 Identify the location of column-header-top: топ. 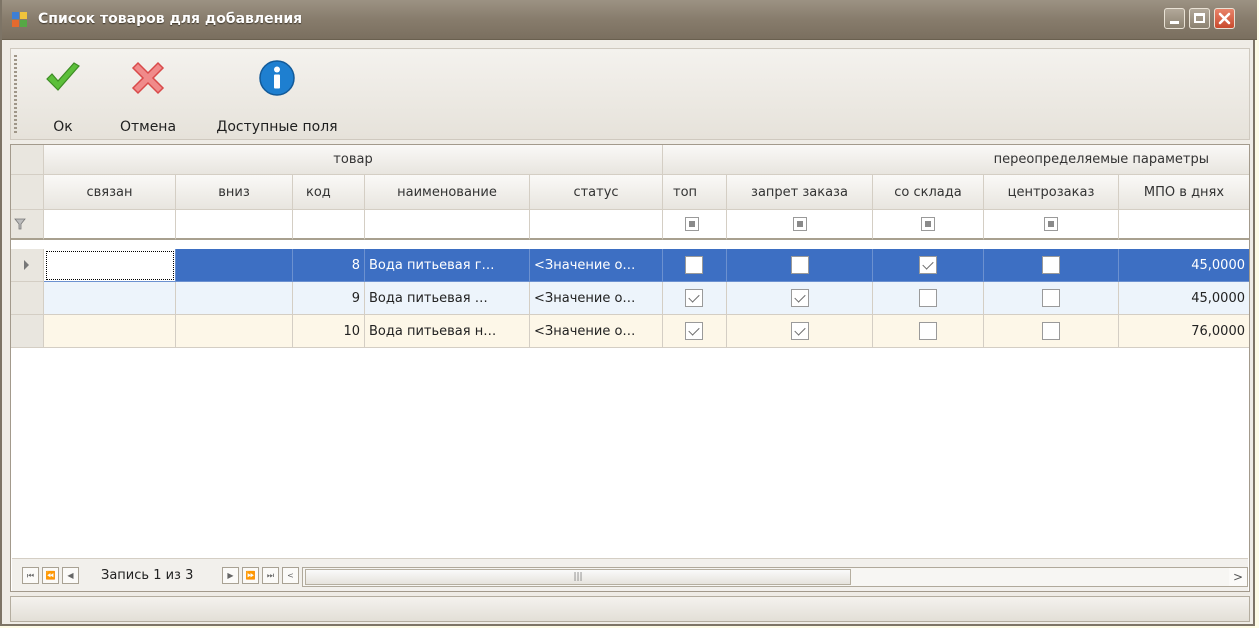
(695, 192).